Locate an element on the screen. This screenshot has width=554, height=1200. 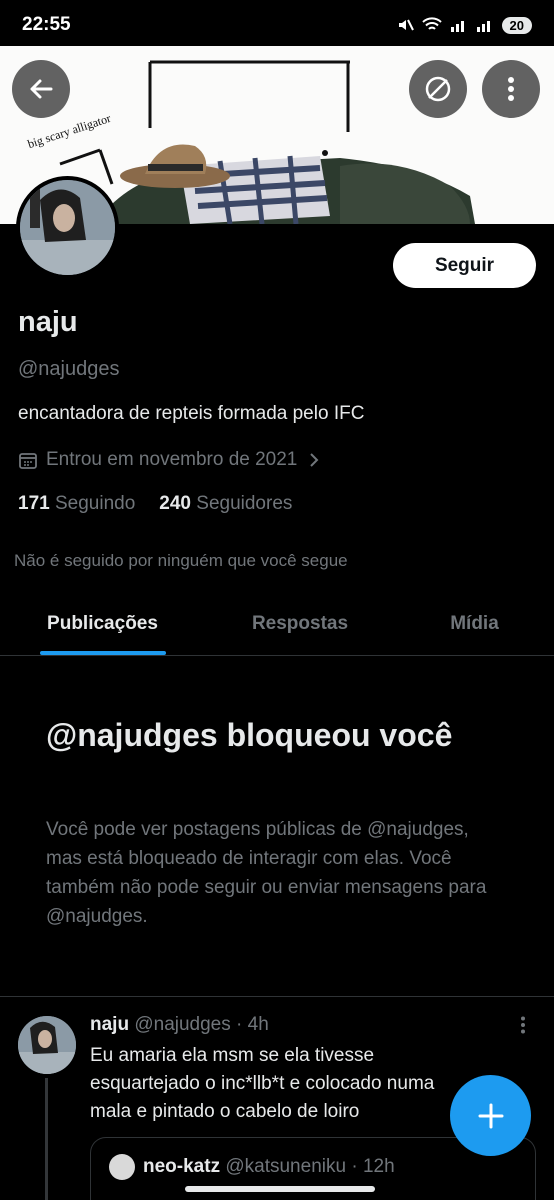
plus-icon is located at coordinates (490, 1115).